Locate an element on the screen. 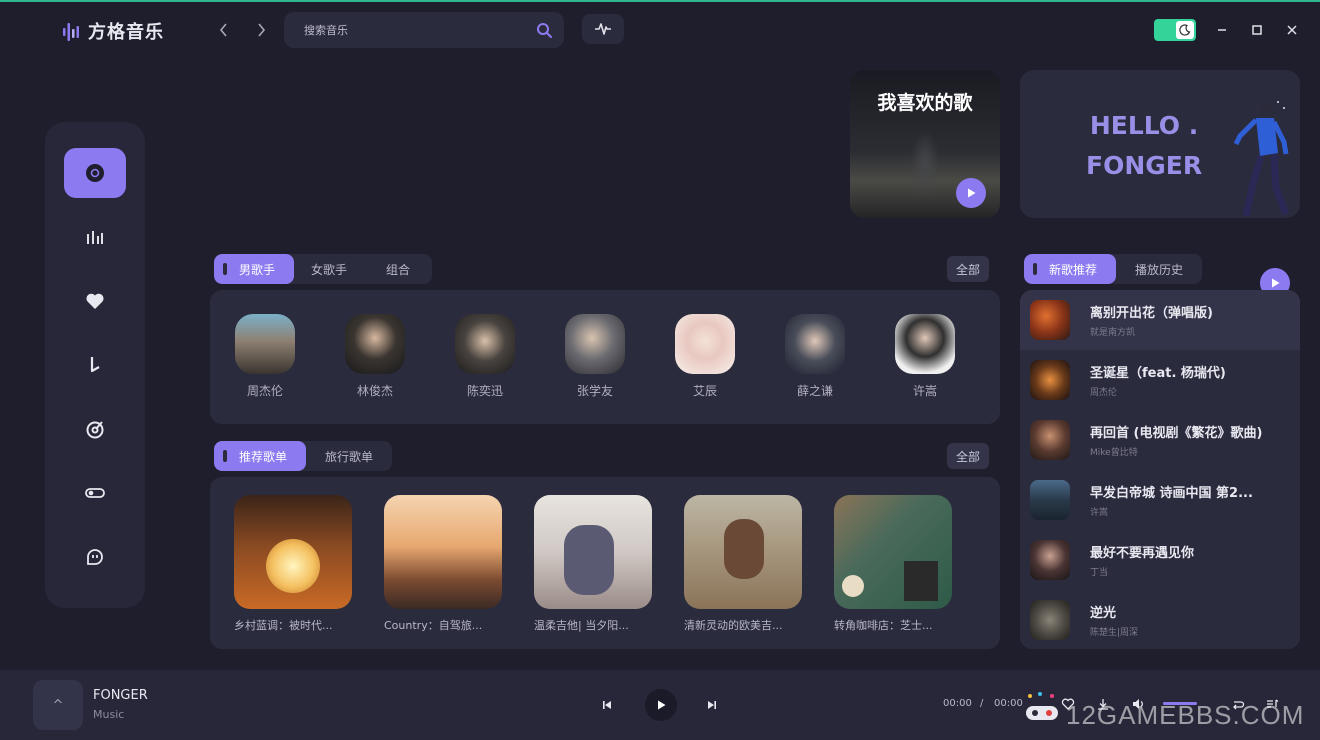 The image size is (1320, 740). app-logo: 方格音乐 is located at coordinates (113, 31).